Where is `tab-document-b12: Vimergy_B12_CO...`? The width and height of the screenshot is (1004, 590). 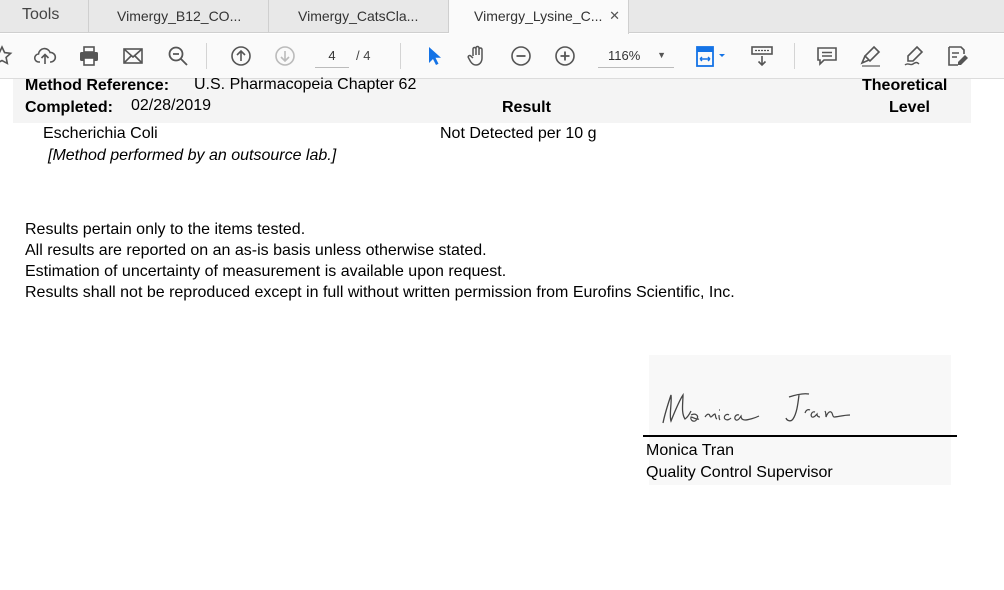 tab-document-b12: Vimergy_B12_CO... is located at coordinates (179, 16).